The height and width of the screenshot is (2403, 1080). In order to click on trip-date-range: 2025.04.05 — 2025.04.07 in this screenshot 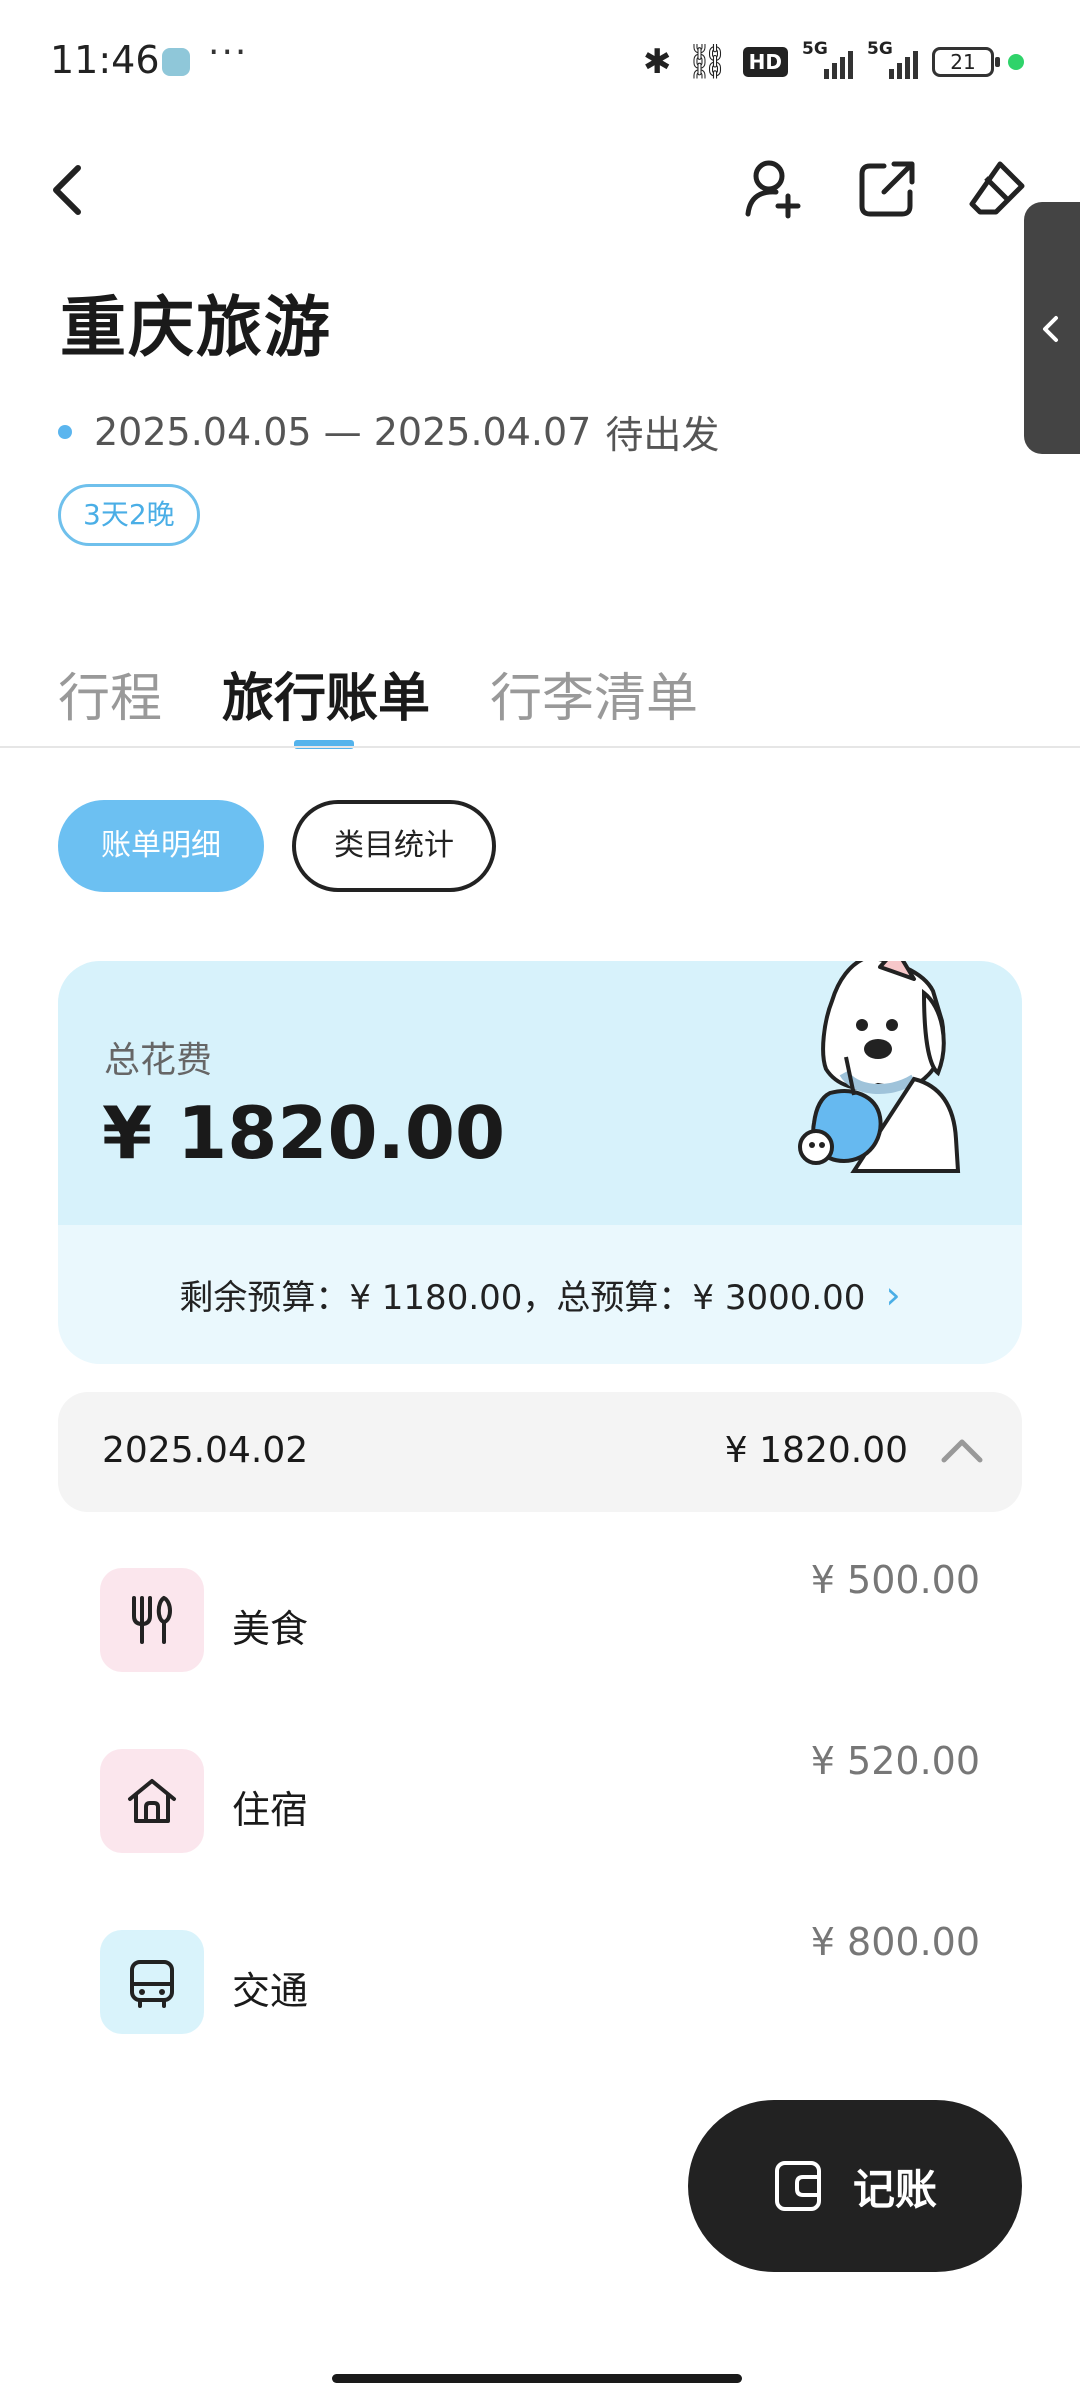, I will do `click(343, 431)`.